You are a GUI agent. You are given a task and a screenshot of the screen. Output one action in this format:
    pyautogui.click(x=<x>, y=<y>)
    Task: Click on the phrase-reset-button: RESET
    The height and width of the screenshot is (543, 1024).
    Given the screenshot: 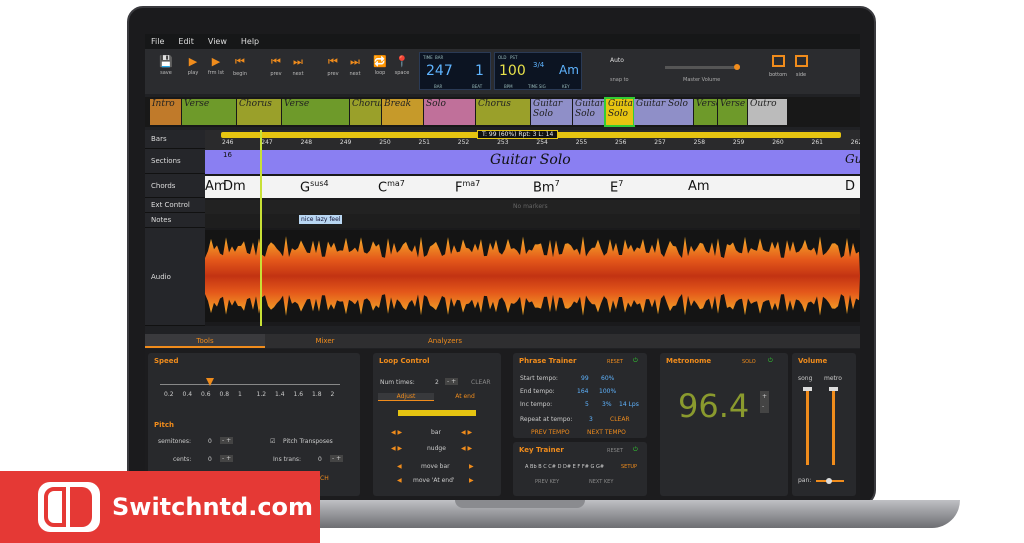 What is the action you would take?
    pyautogui.click(x=615, y=362)
    